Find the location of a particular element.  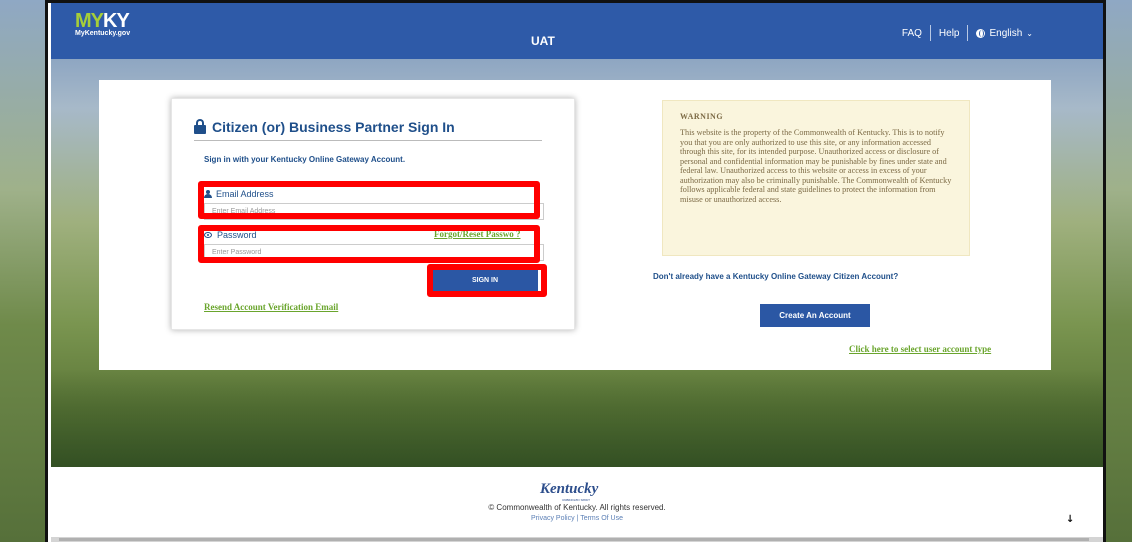

highlight-password is located at coordinates (369, 244).